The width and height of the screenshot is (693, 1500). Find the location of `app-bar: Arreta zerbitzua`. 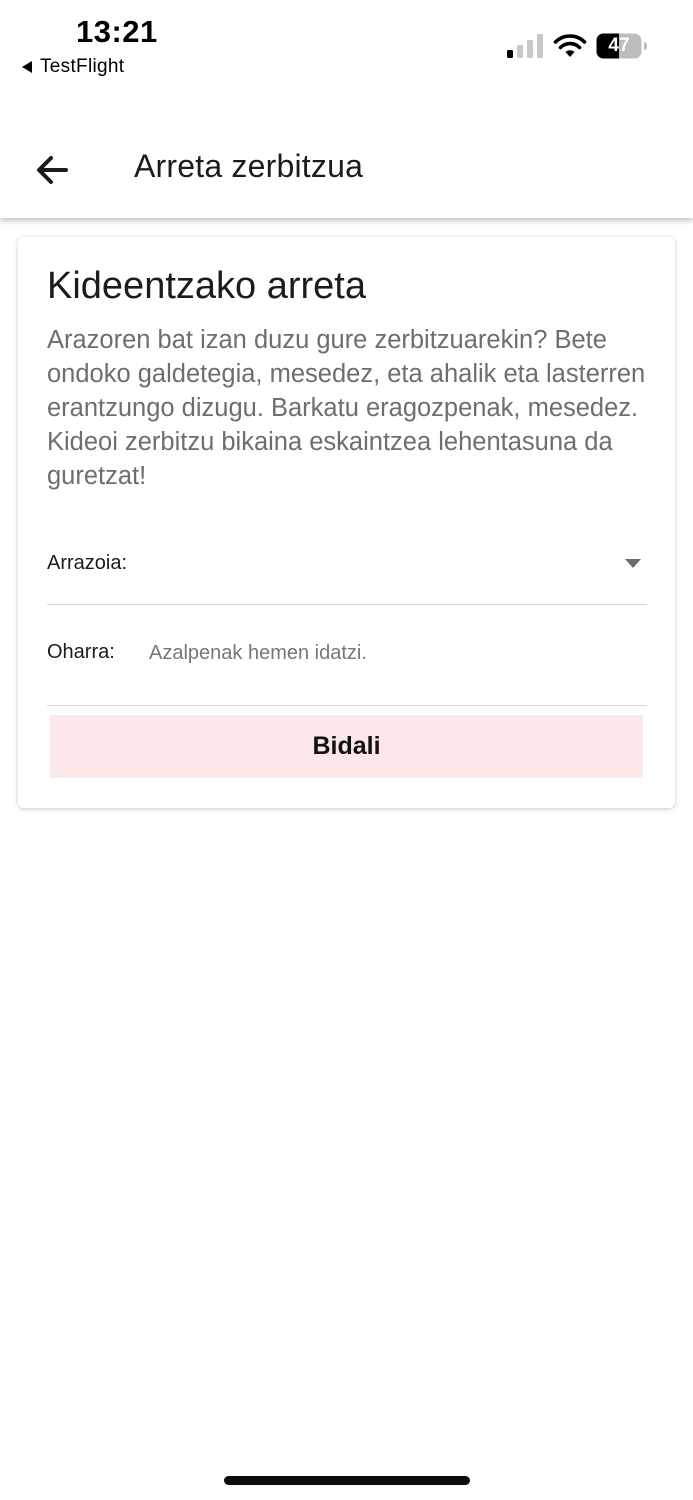

app-bar: Arreta zerbitzua is located at coordinates (346, 168).